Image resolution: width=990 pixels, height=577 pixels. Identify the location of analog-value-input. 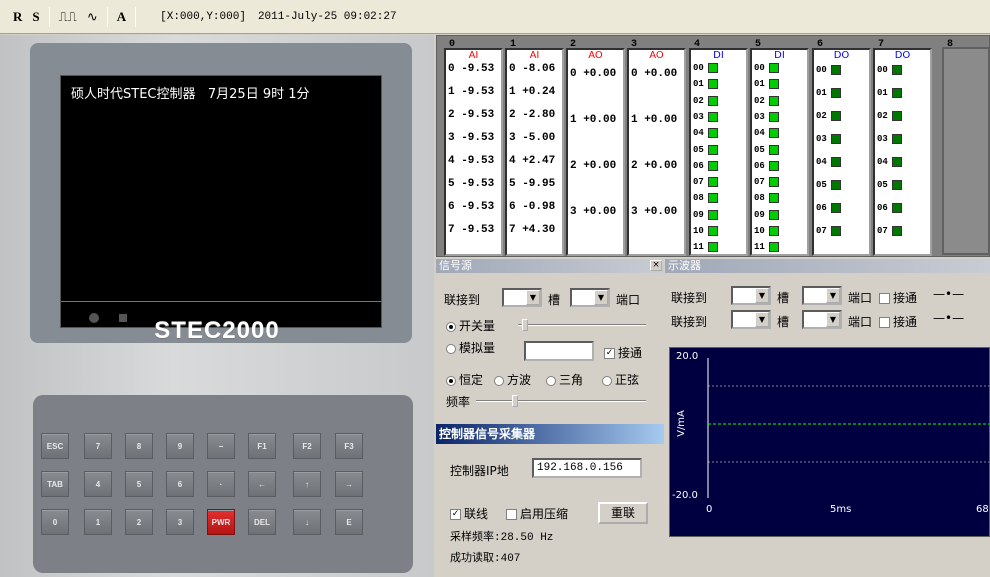
(559, 351).